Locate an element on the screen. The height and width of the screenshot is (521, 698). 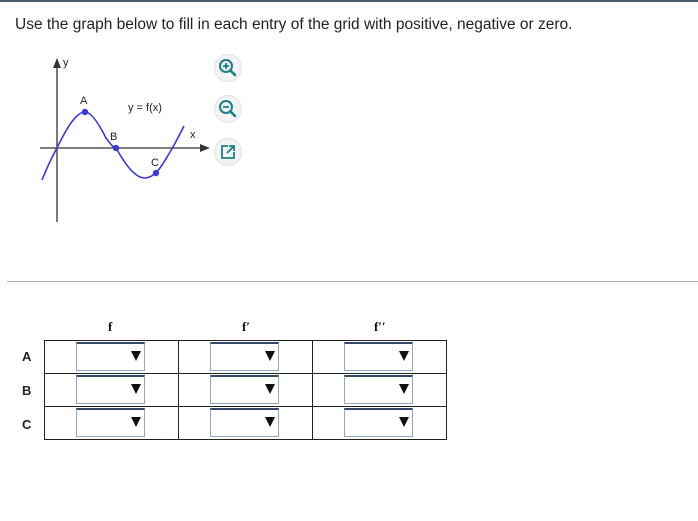
select-b-f is located at coordinates (110, 389).